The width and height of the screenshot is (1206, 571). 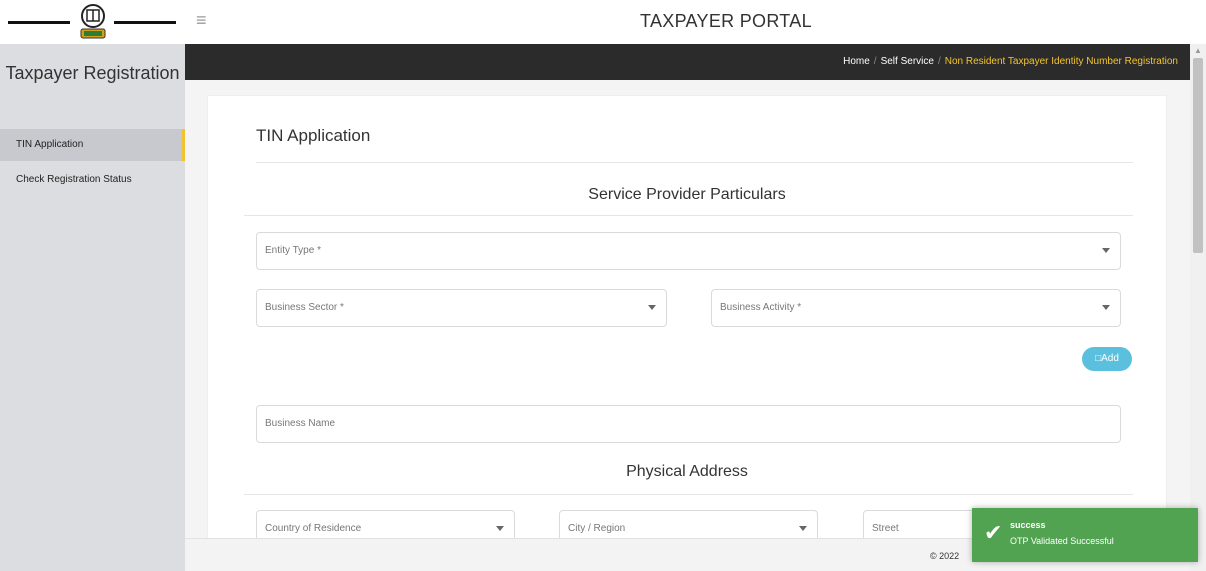 I want to click on portal-title: TAXPAYER PORTAL, so click(x=726, y=21).